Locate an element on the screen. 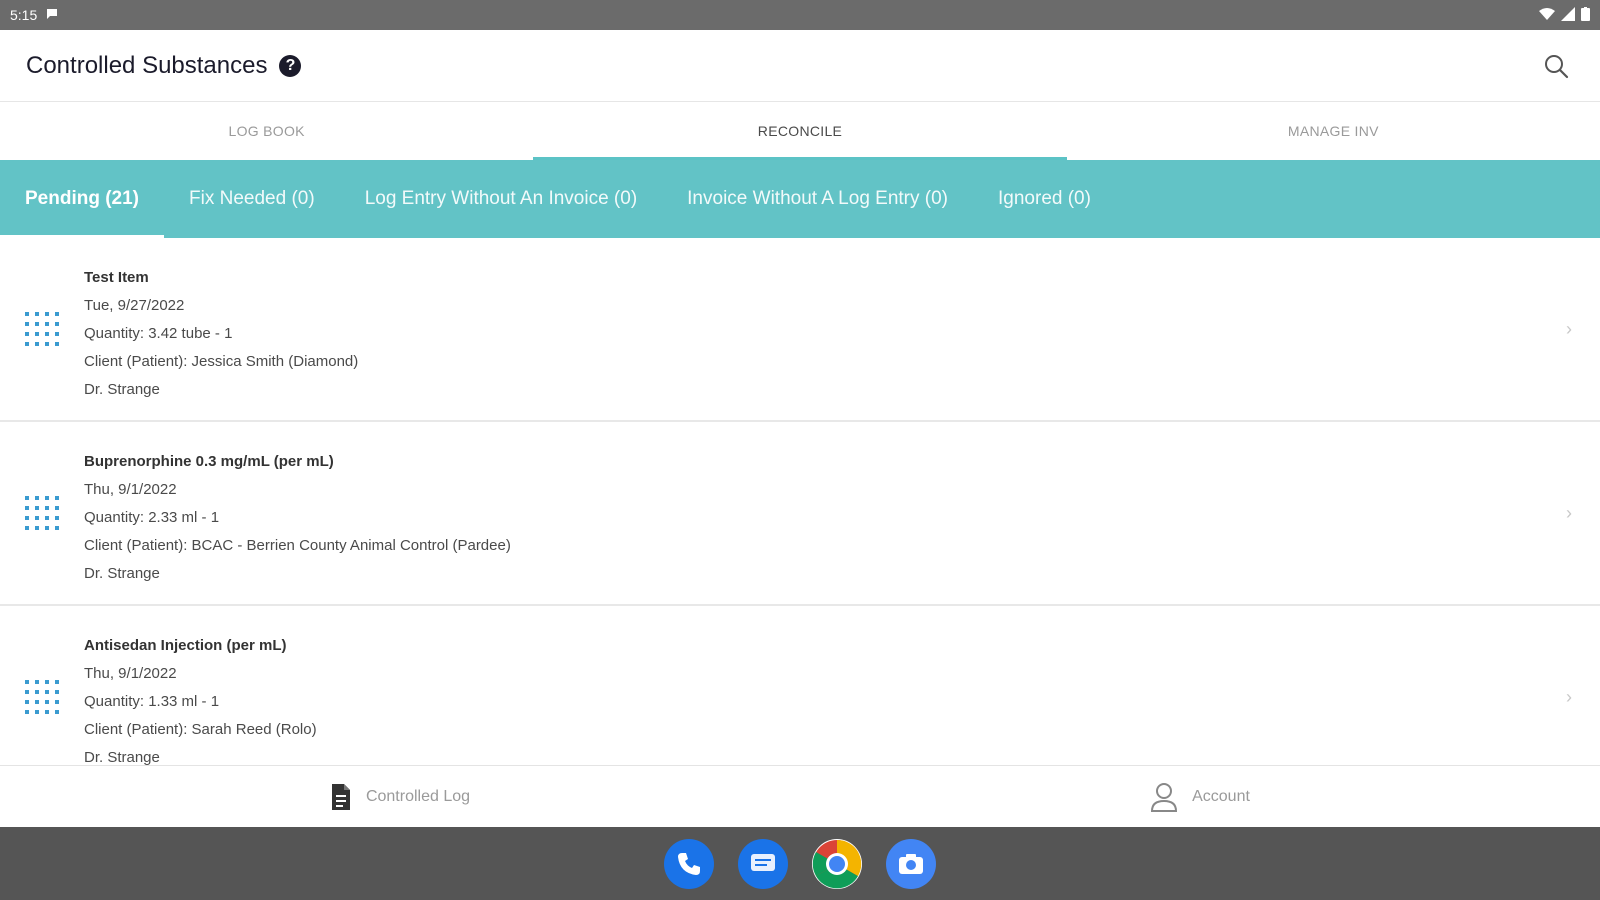 The height and width of the screenshot is (900, 1600). item-client: Client (Patient): Sarah Reed (Rolo) is located at coordinates (200, 729).